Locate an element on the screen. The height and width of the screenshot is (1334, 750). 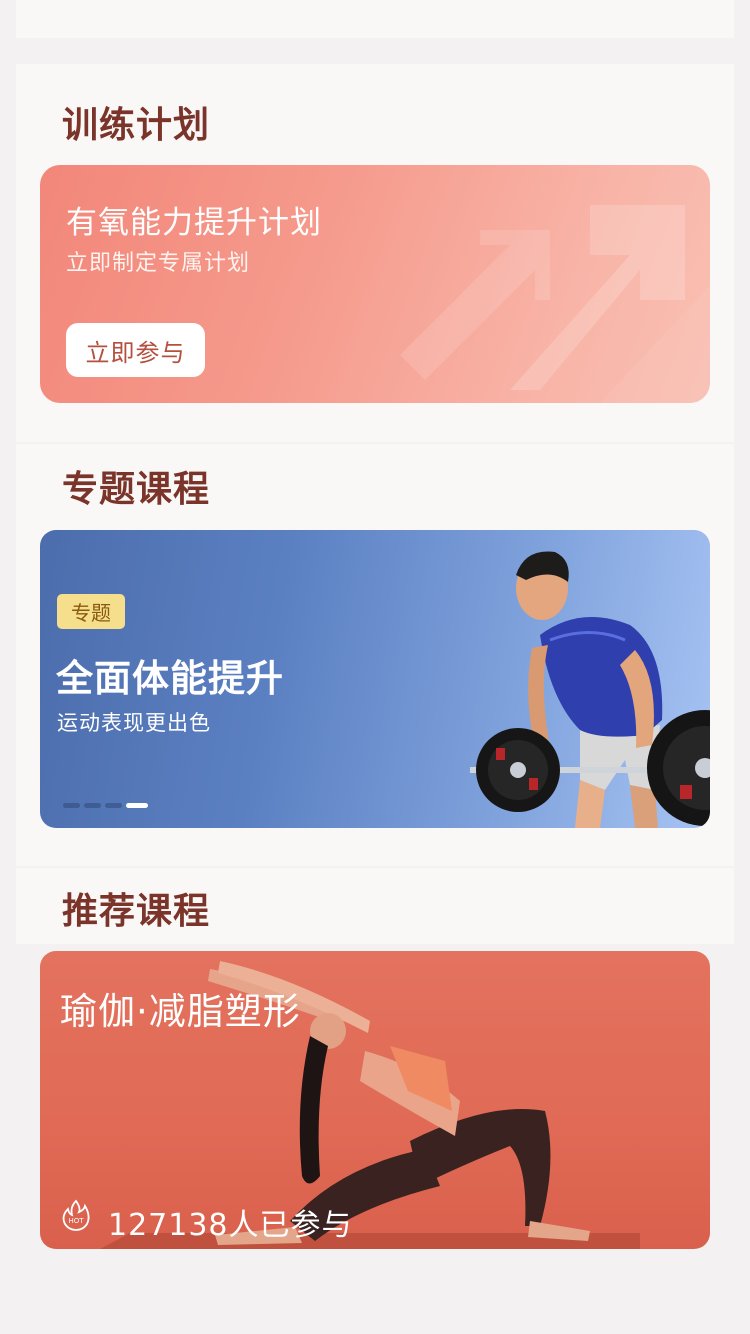
topic-tag-badge: 专题 is located at coordinates (91, 611).